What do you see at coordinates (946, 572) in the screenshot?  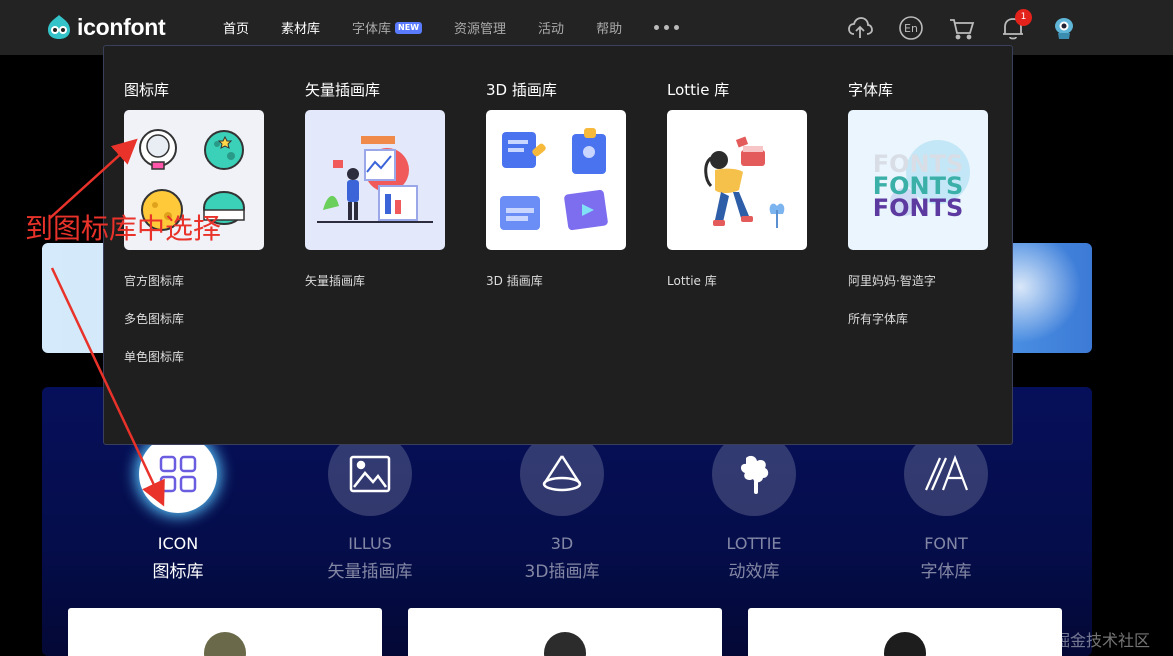 I see `category-zh-label: 字体库` at bounding box center [946, 572].